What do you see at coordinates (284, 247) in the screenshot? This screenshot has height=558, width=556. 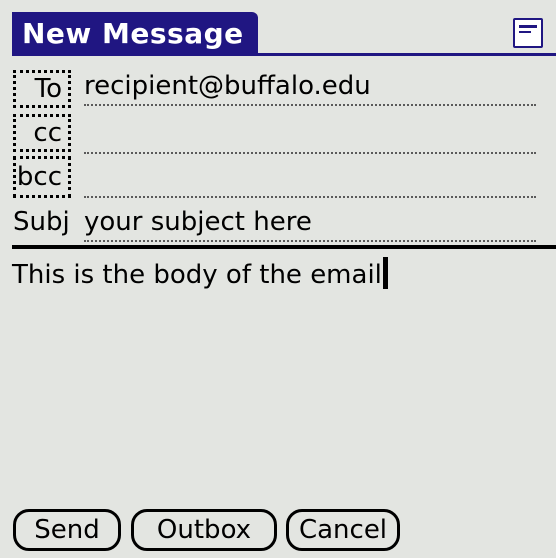 I see `body-divider` at bounding box center [284, 247].